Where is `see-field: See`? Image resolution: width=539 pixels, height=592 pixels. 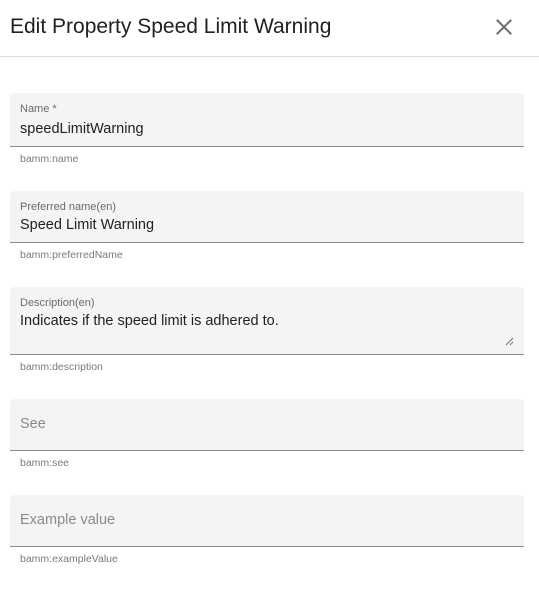
see-field: See is located at coordinates (267, 425).